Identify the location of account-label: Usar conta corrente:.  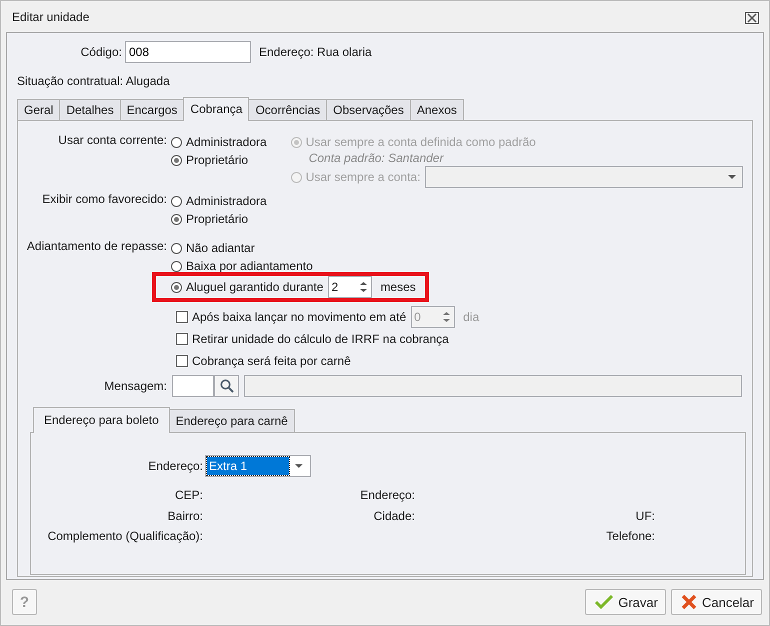
(112, 141).